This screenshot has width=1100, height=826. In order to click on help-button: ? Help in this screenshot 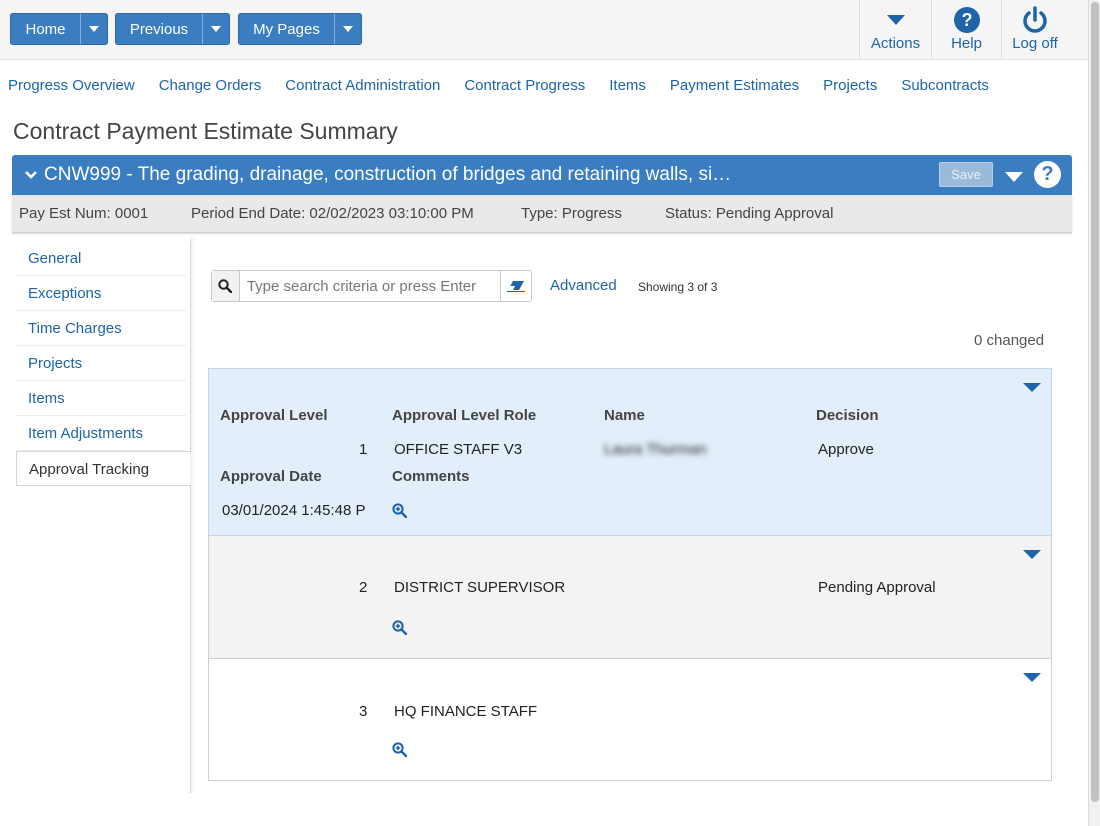, I will do `click(966, 29)`.